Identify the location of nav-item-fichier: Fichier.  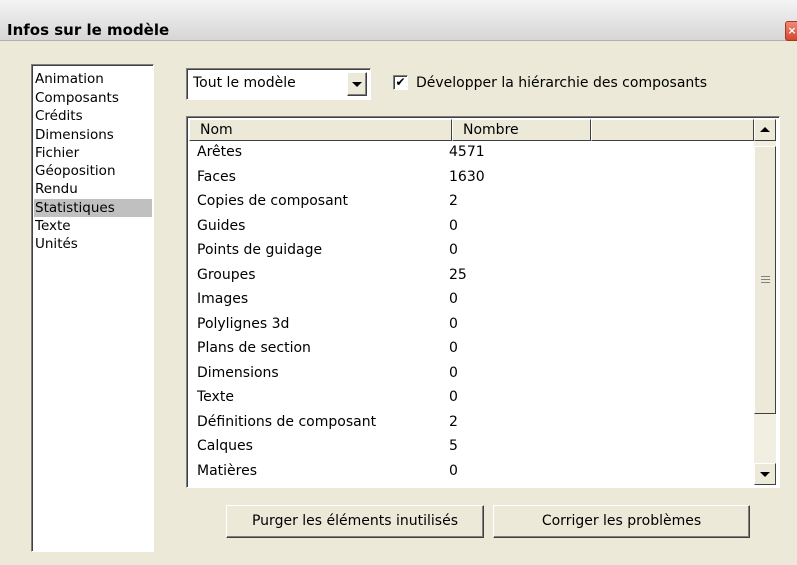
(93, 153).